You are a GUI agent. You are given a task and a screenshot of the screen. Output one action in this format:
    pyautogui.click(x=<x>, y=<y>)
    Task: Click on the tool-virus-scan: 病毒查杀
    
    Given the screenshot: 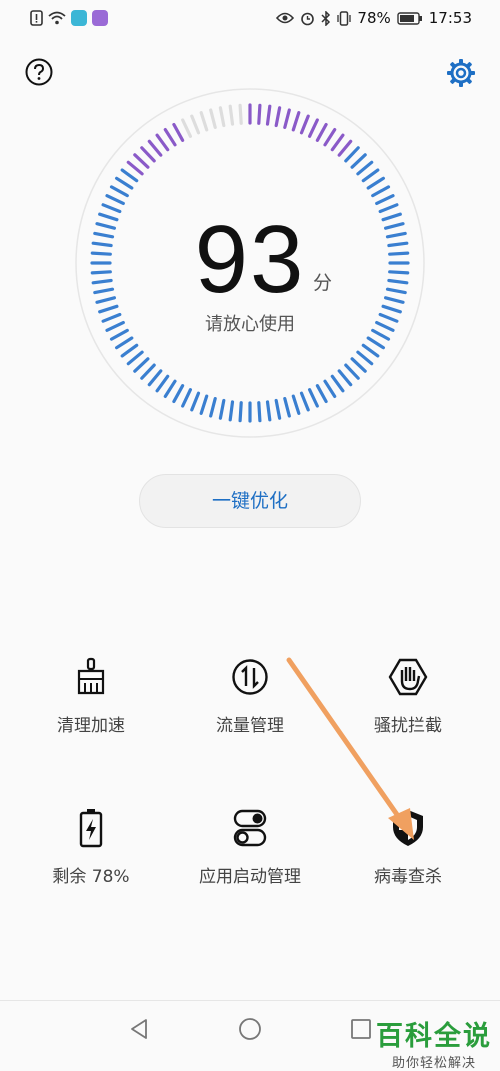 What is the action you would take?
    pyautogui.click(x=408, y=847)
    